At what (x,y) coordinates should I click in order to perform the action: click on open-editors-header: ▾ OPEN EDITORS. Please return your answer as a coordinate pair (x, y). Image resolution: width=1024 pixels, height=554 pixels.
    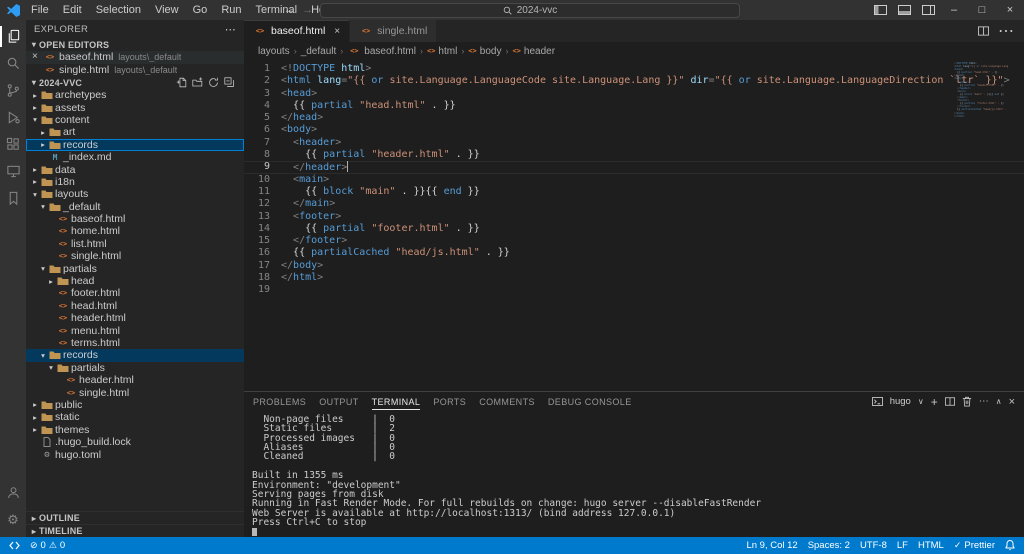
    Looking at the image, I should click on (135, 44).